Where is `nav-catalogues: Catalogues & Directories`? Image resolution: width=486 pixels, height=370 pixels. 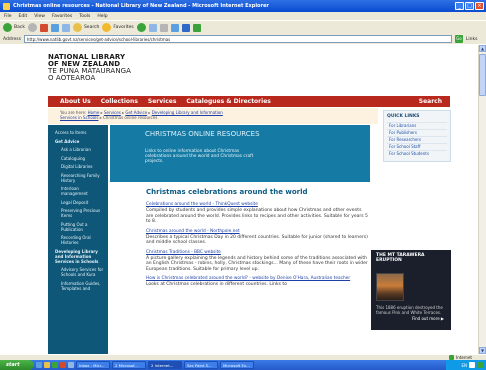 nav-catalogues: Catalogues & Directories is located at coordinates (228, 101).